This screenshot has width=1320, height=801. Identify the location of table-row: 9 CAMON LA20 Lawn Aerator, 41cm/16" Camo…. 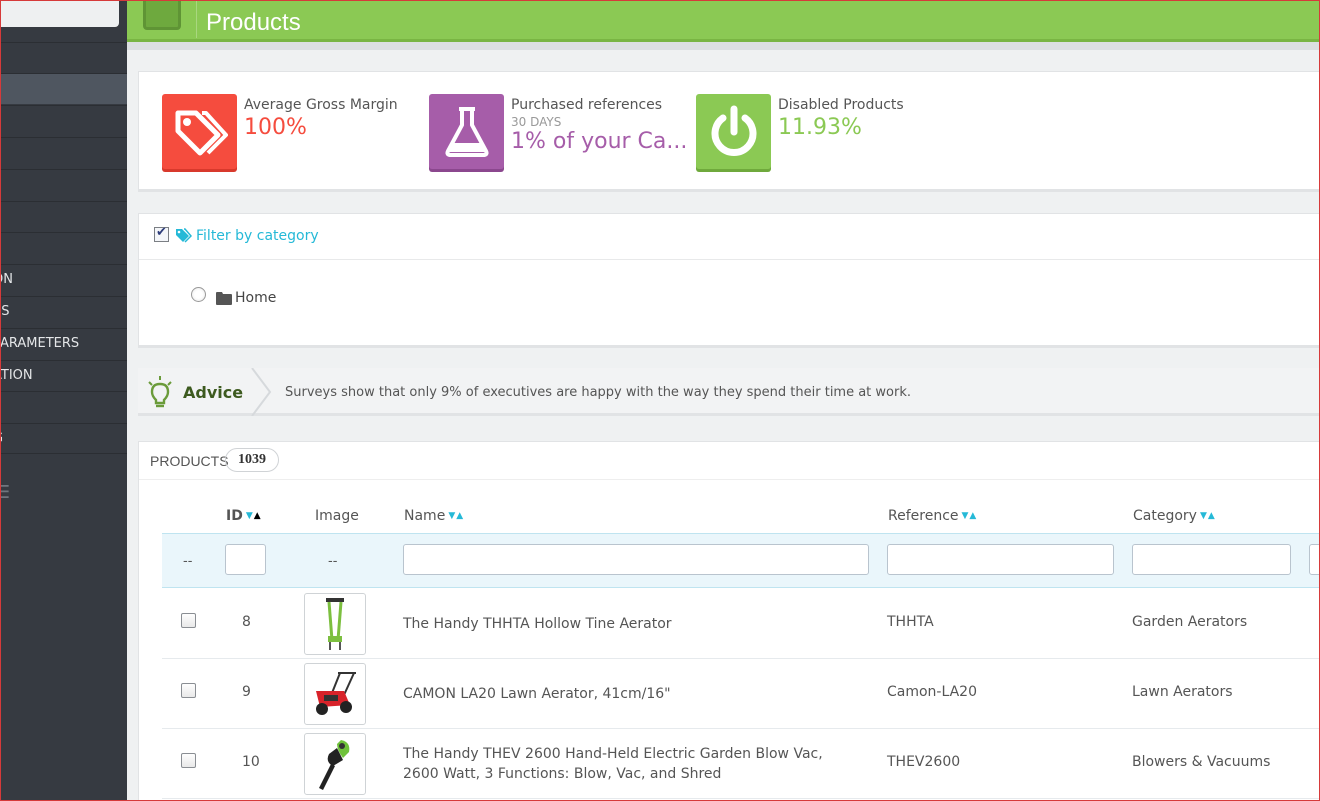
(741, 694).